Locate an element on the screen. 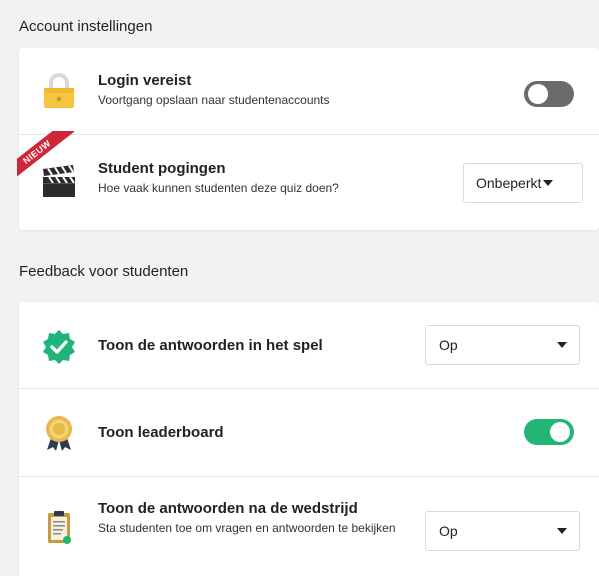 This screenshot has width=599, height=576. show-answers-in-game-row: Toon de antwoorden in het spel Op is located at coordinates (309, 345).